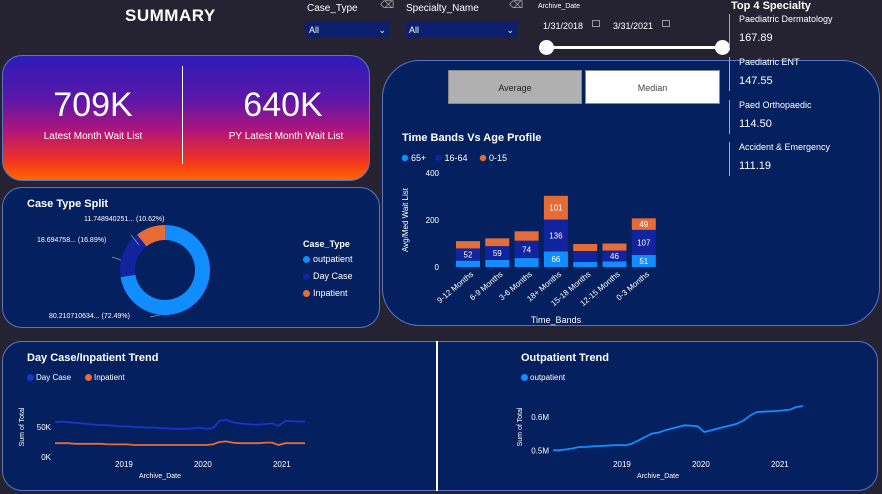 The width and height of the screenshot is (882, 494). I want to click on bar-data-label: 101, so click(556, 208).